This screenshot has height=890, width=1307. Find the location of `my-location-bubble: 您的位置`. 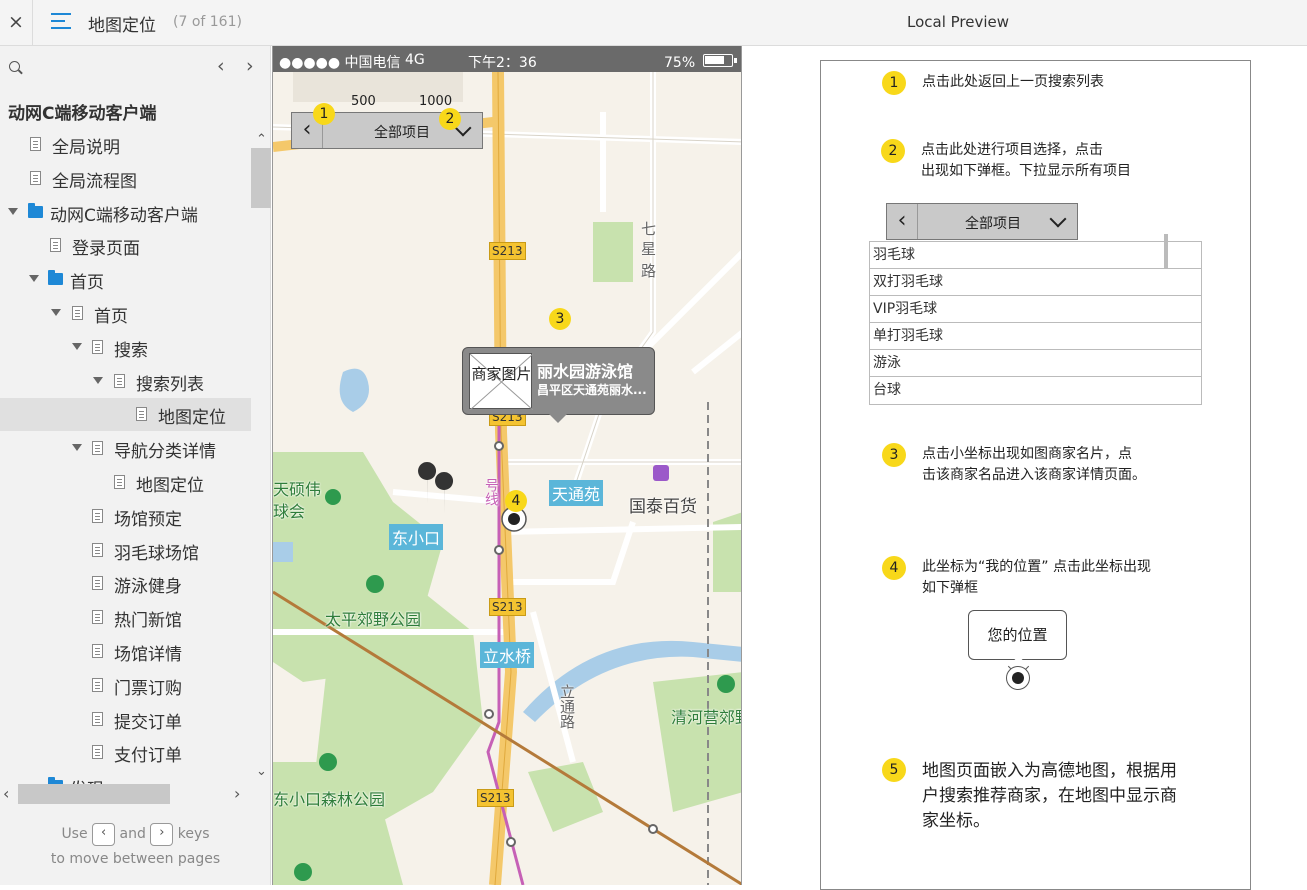

my-location-bubble: 您的位置 is located at coordinates (1017, 635).